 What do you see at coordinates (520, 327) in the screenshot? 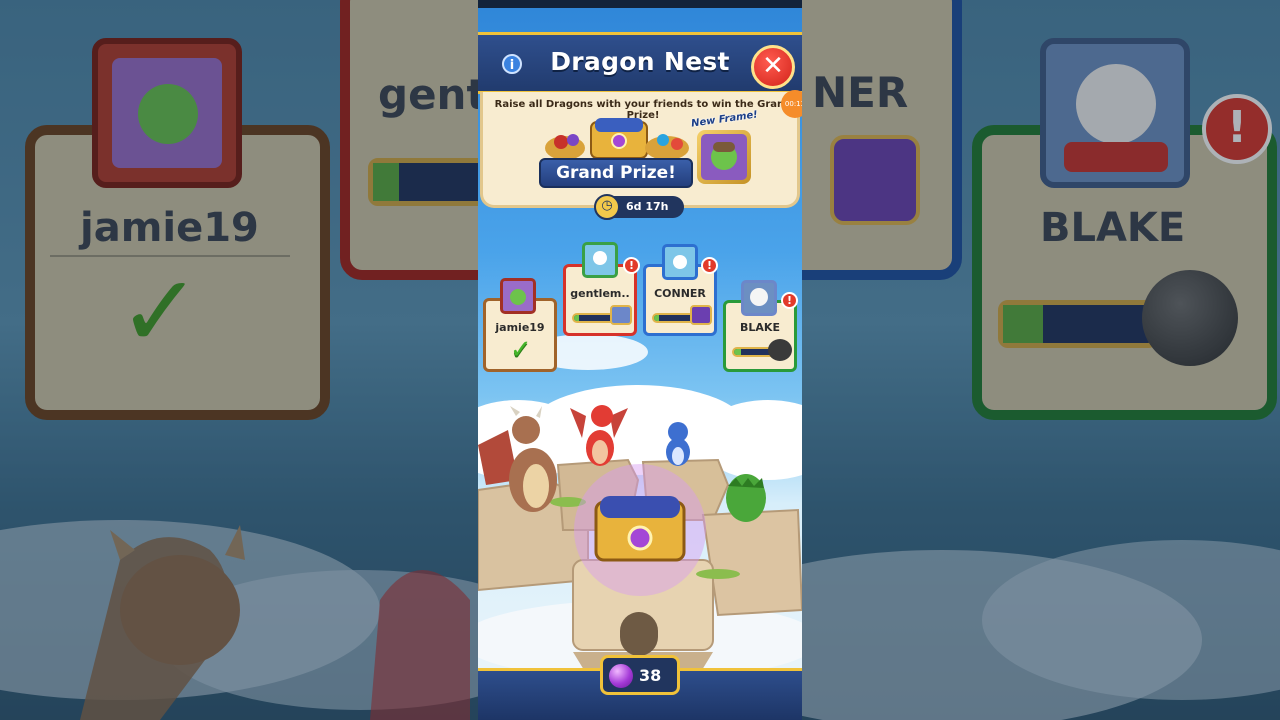
I see `player-name: jamie19` at bounding box center [520, 327].